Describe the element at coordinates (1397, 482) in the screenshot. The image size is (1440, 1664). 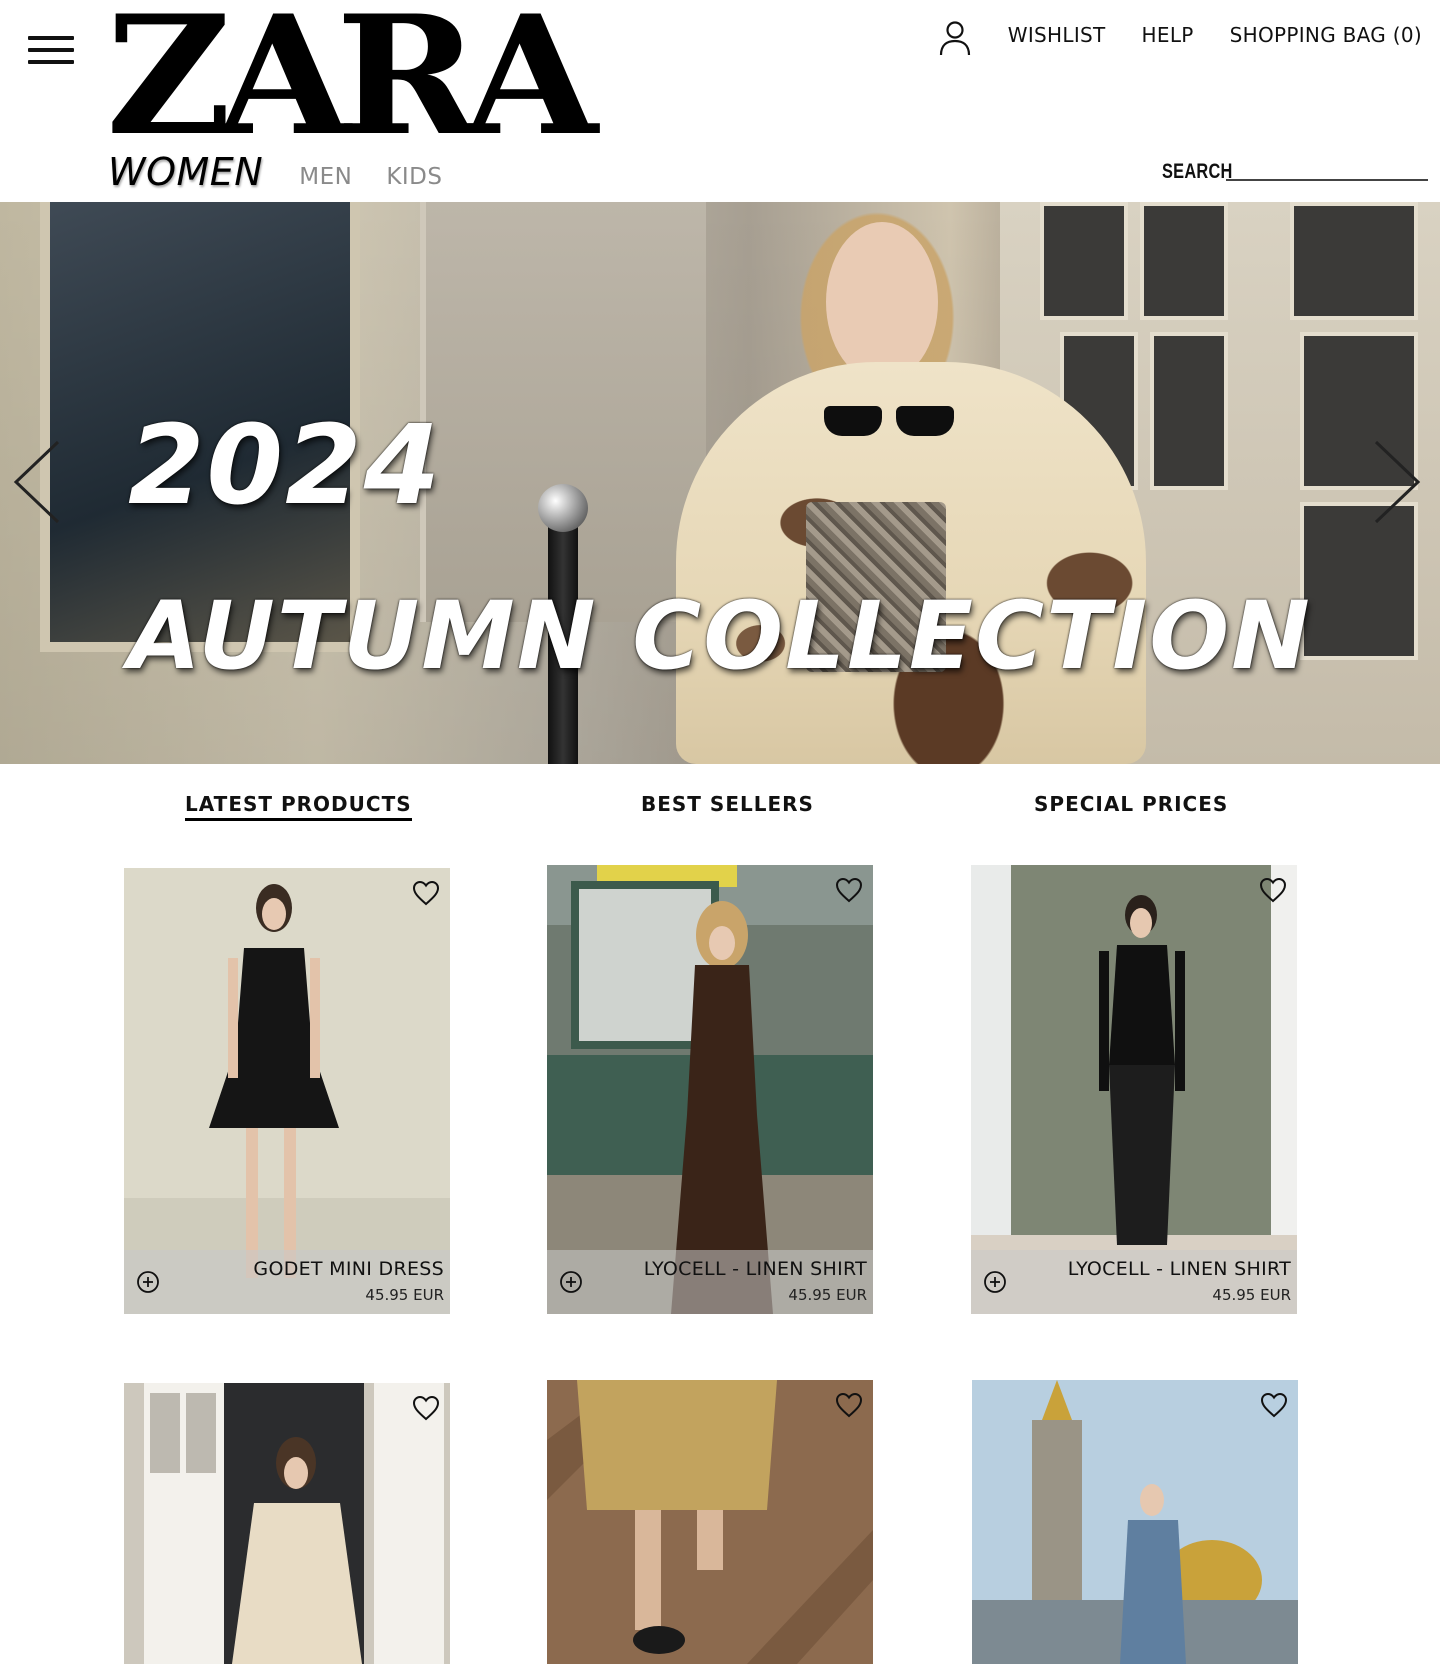
I see `chevron-right-icon` at that location.